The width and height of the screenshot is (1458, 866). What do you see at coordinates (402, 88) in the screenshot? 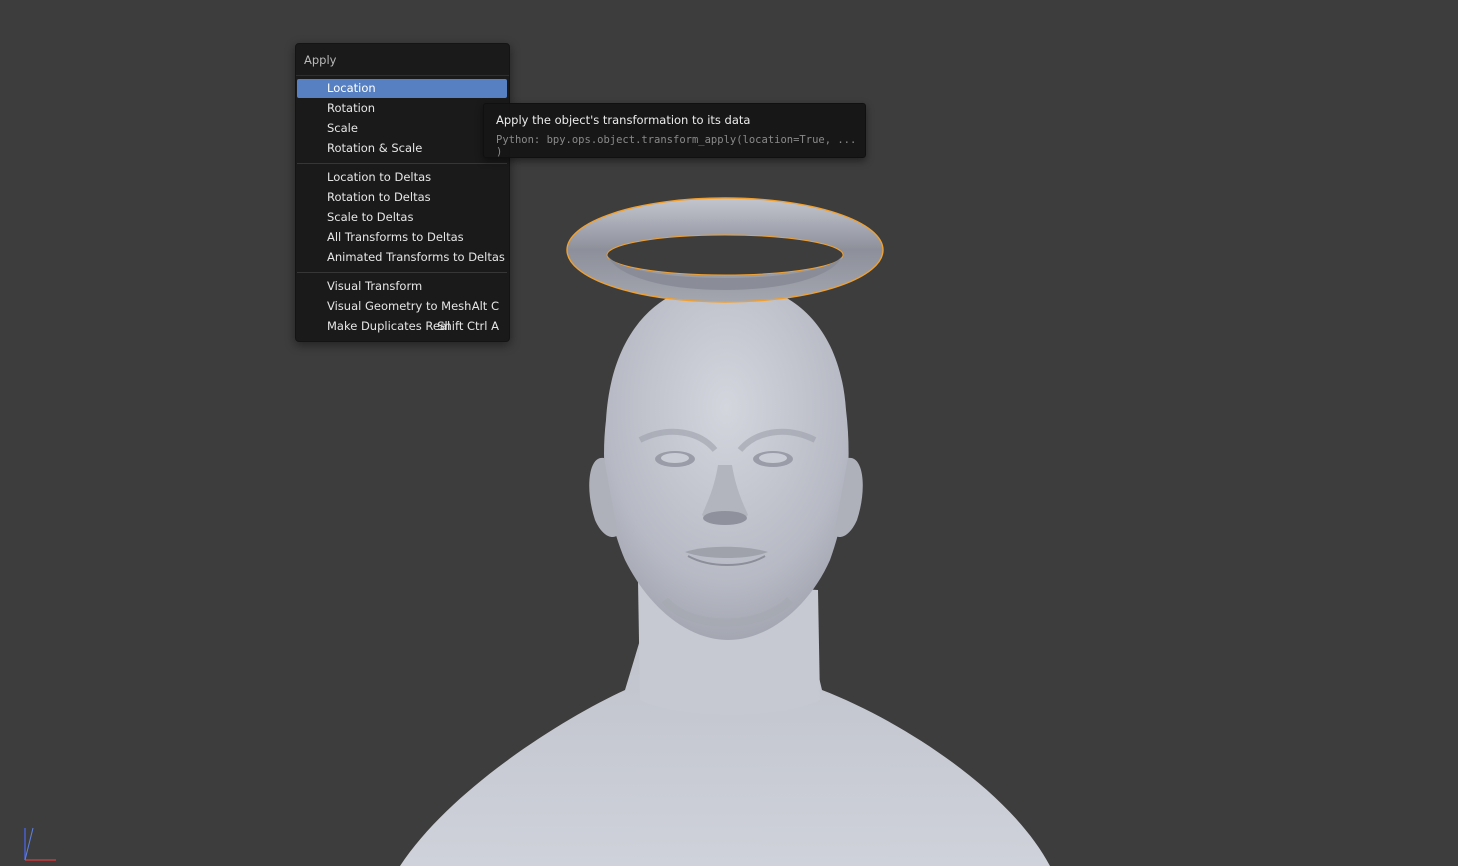
I see `menu-item-location: Location` at bounding box center [402, 88].